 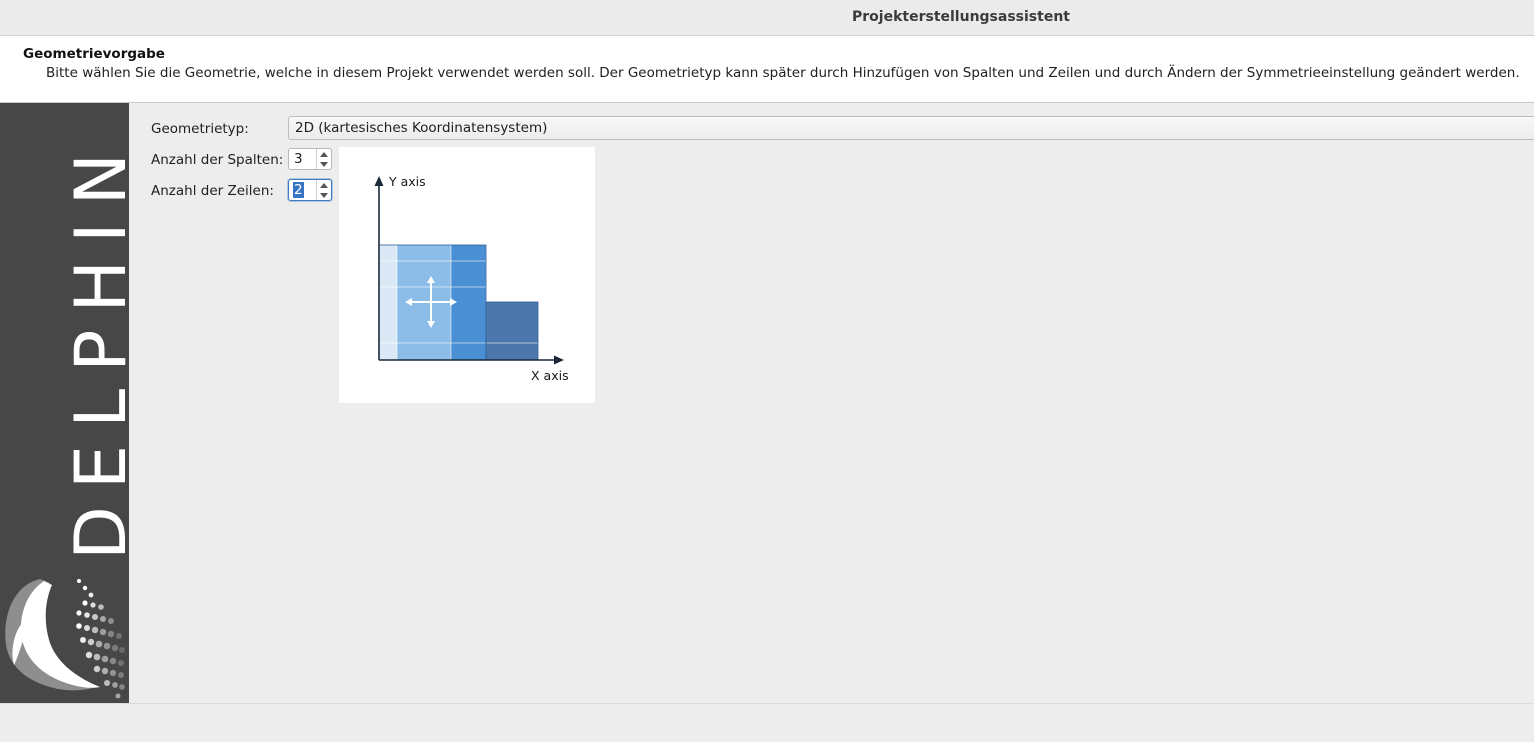 I want to click on bottom-divider, so click(x=767, y=703).